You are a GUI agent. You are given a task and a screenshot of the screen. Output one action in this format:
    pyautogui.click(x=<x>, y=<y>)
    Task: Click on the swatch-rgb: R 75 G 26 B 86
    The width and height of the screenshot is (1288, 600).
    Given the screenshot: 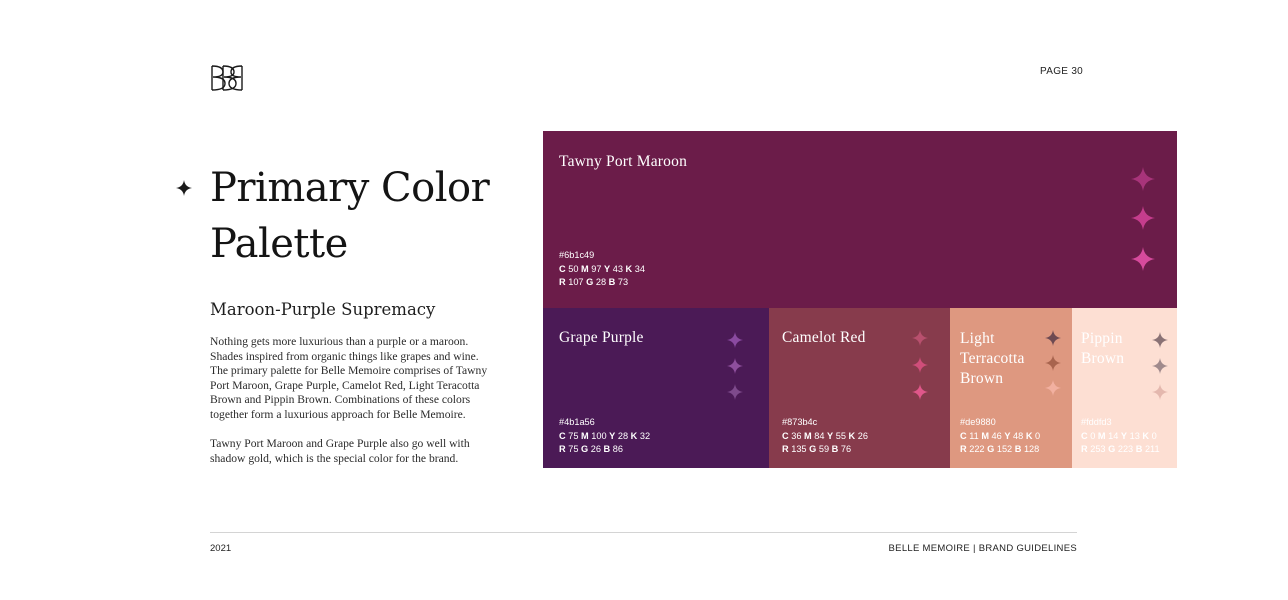 What is the action you would take?
    pyautogui.click(x=591, y=449)
    